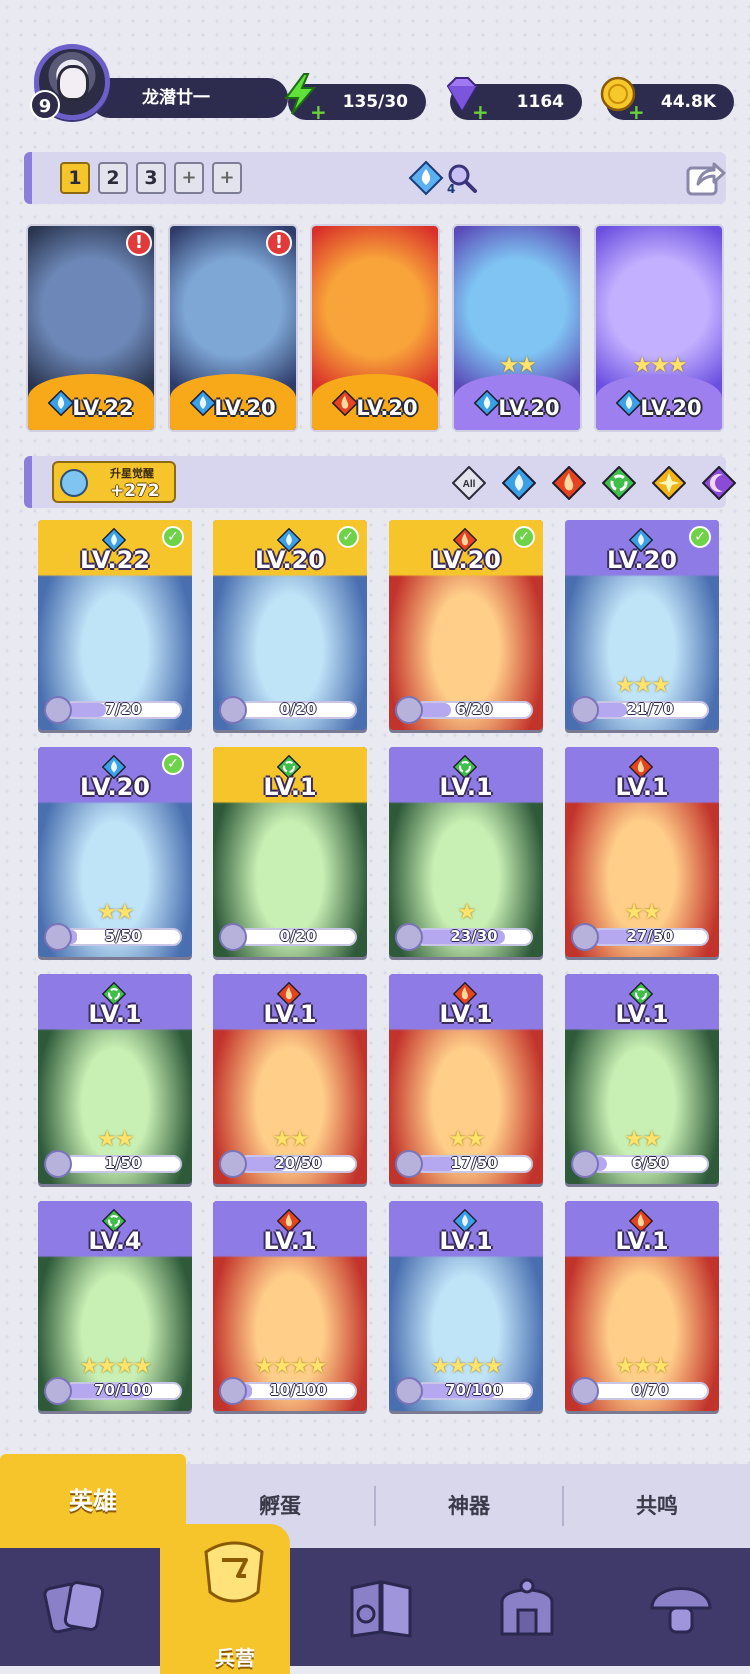 The height and width of the screenshot is (1674, 750). I want to click on hero-card: LV.1 ★ 23/30, so click(466, 852).